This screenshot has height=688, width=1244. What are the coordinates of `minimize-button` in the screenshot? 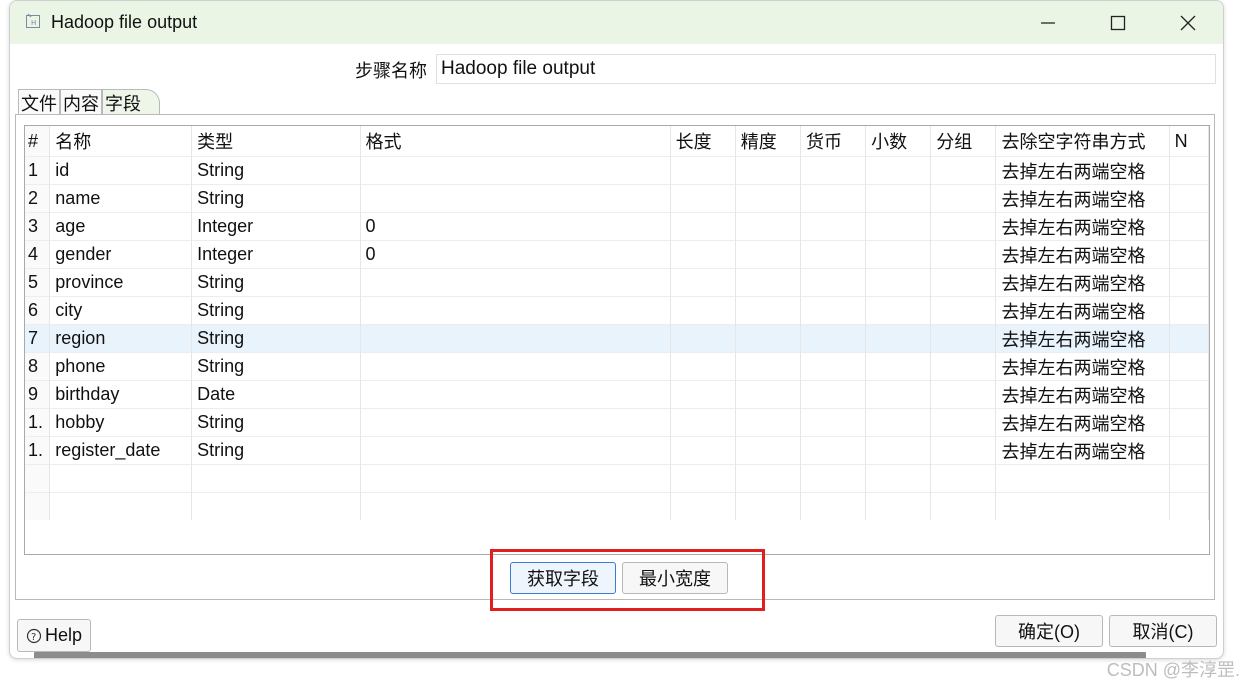 It's located at (1048, 23).